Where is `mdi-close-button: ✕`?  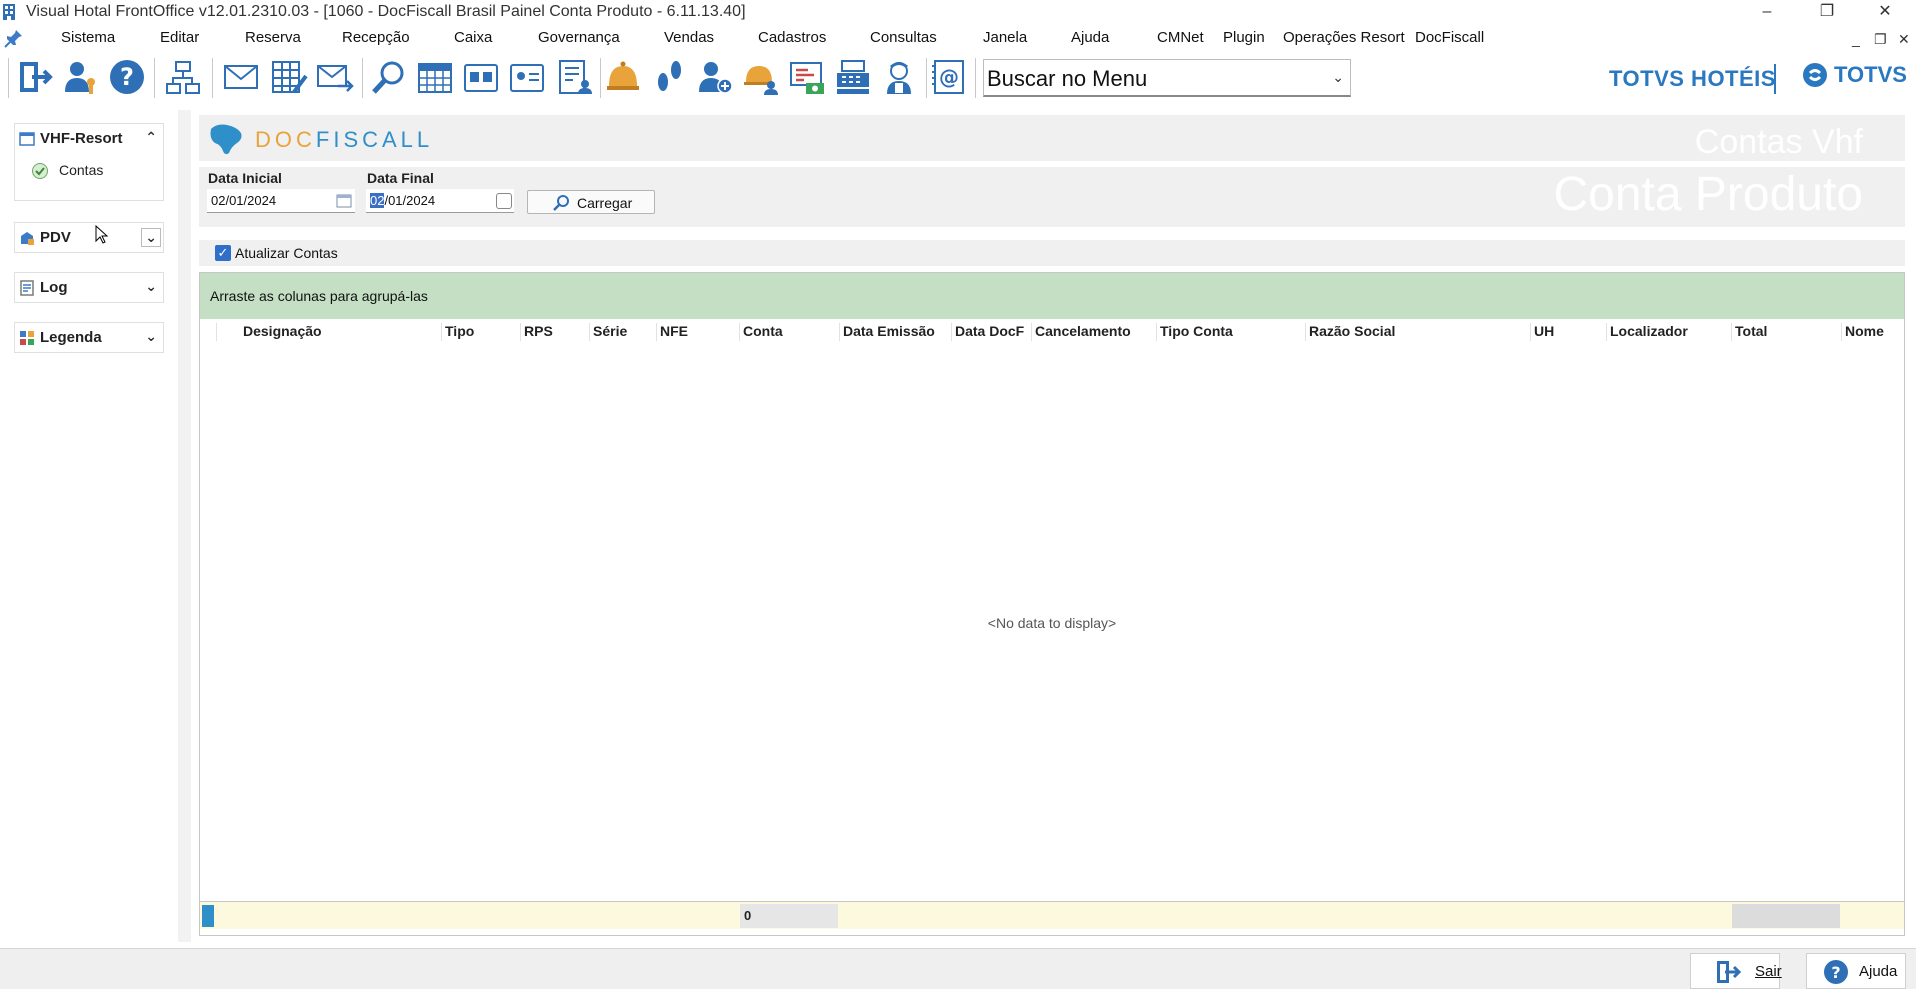 mdi-close-button: ✕ is located at coordinates (1904, 39).